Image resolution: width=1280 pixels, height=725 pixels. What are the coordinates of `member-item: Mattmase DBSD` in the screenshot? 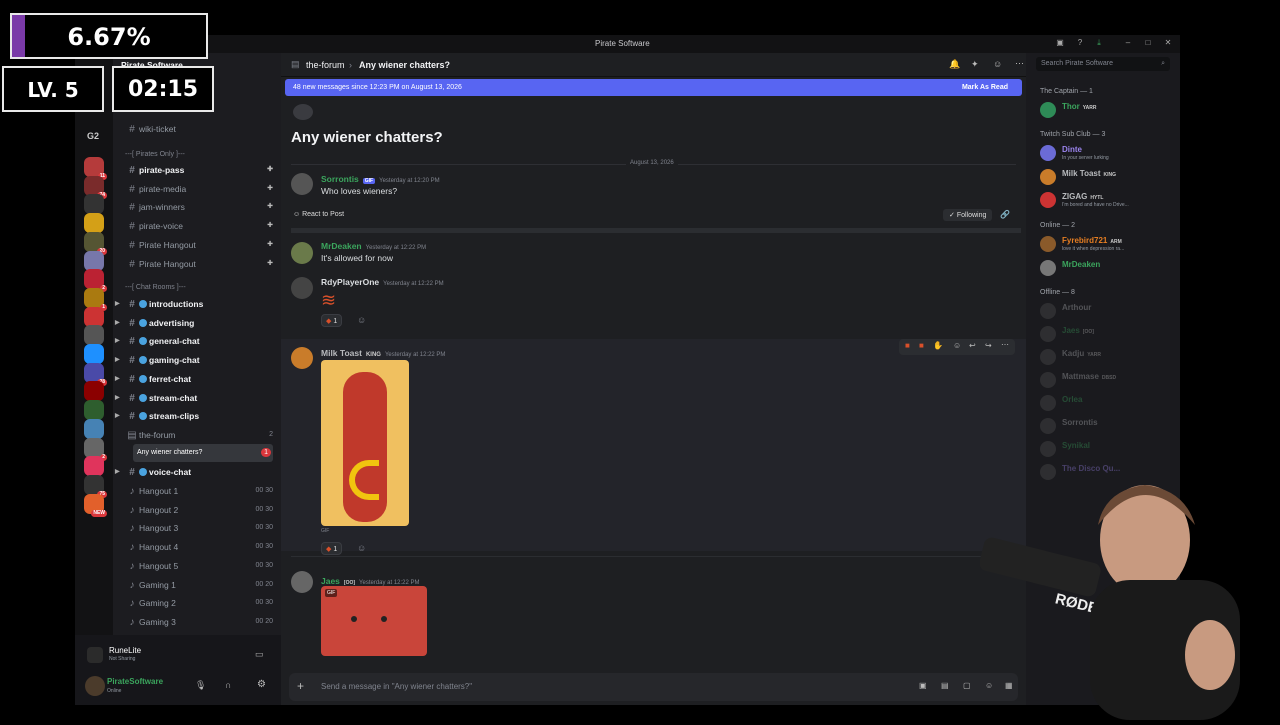 It's located at (1107, 380).